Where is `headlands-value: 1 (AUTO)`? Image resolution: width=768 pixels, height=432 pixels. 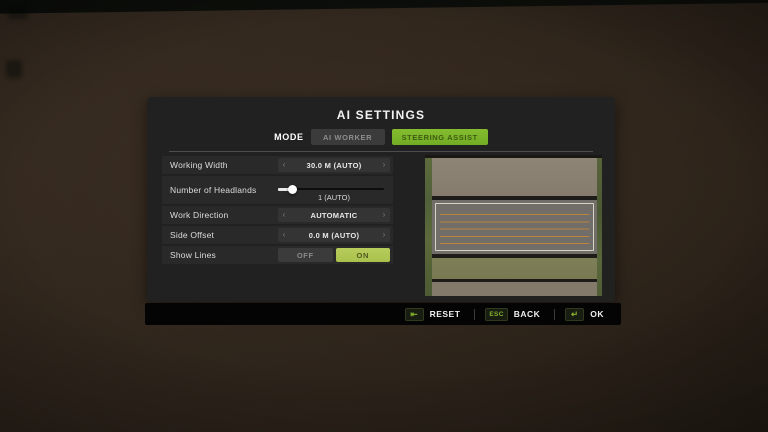
headlands-value: 1 (AUTO) is located at coordinates (334, 197).